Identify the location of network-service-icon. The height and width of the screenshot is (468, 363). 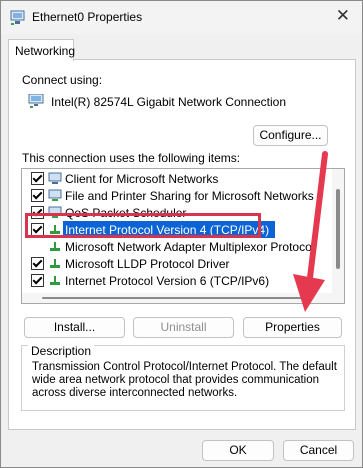
(55, 195).